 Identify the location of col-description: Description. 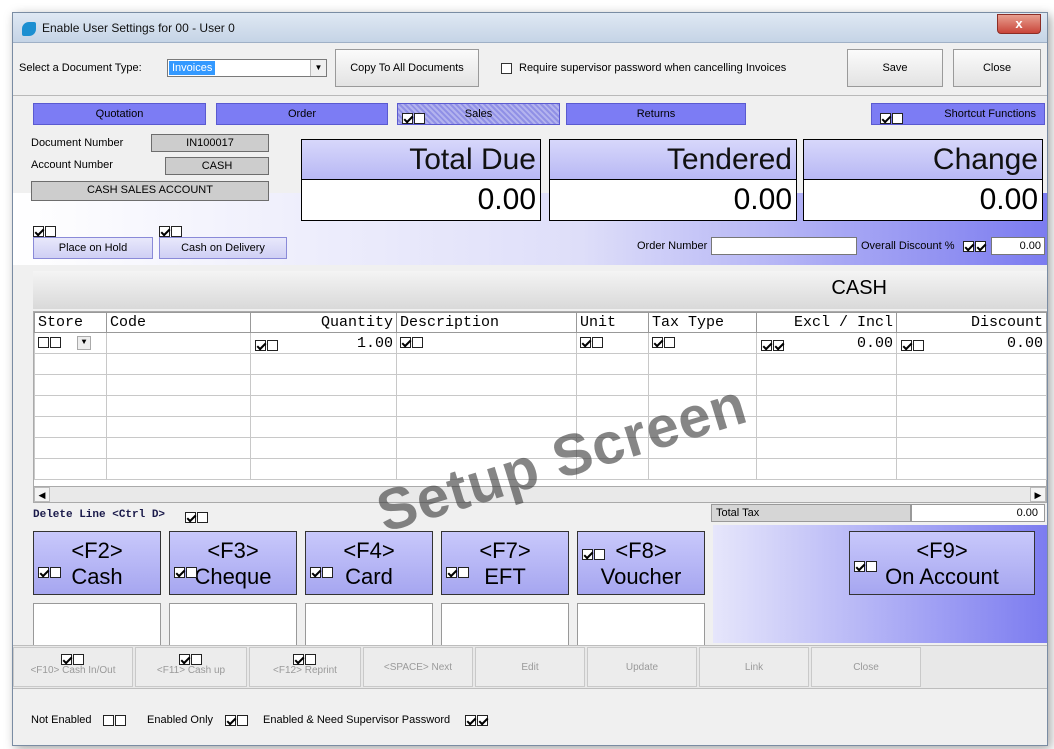
(486, 322).